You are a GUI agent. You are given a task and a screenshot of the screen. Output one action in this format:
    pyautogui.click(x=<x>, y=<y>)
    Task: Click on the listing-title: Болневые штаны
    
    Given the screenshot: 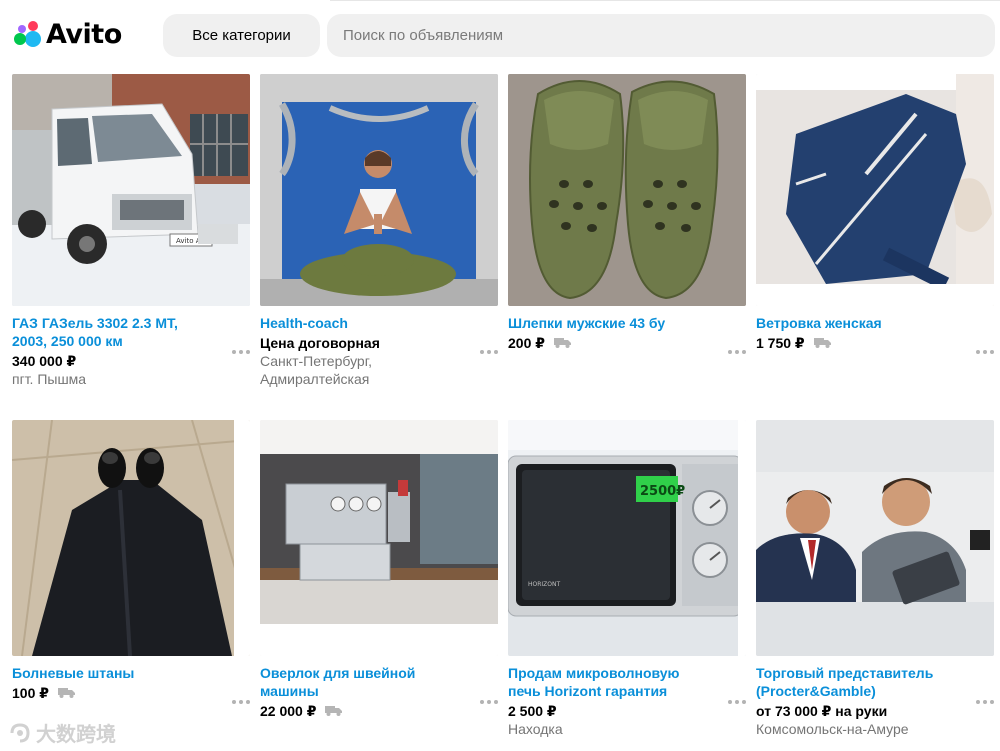 What is the action you would take?
    pyautogui.click(x=112, y=673)
    